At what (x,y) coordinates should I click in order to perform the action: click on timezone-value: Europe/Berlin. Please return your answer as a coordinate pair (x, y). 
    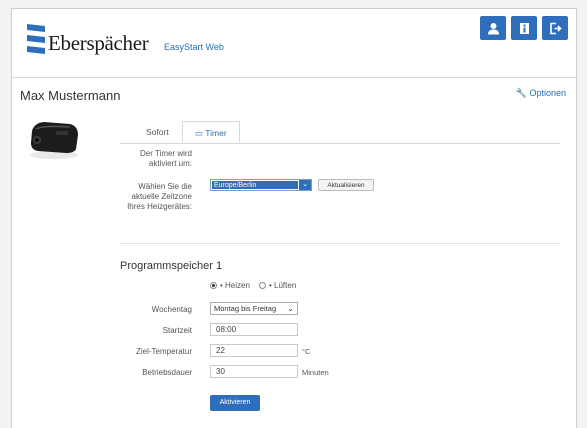
    Looking at the image, I should click on (255, 185).